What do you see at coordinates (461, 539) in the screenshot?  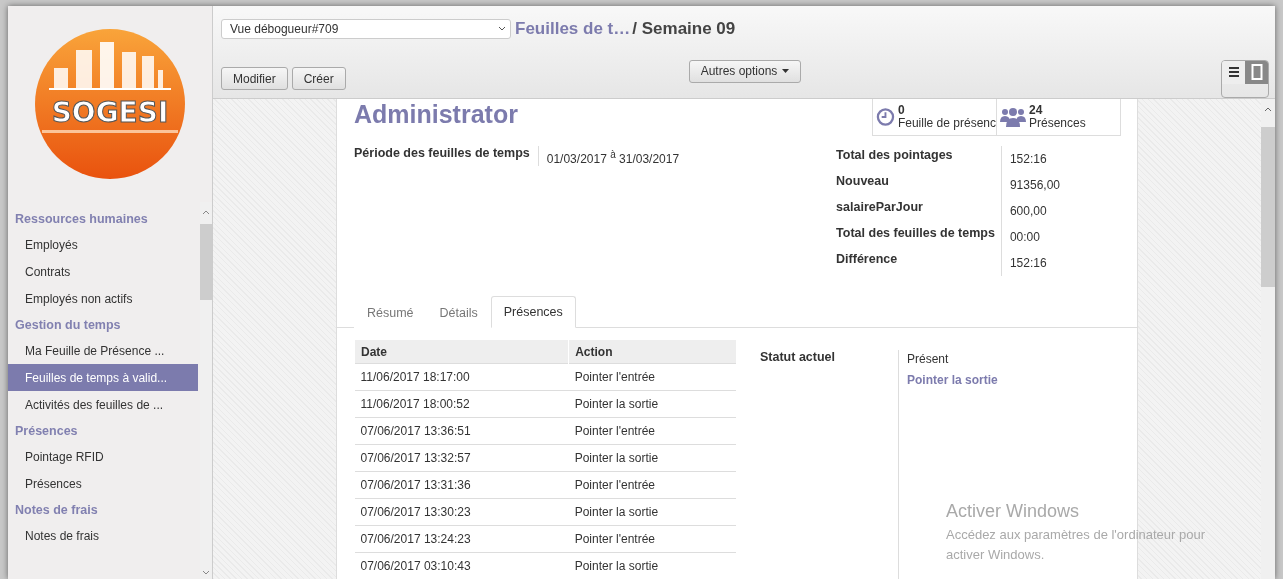 I see `table-cell: 07/06/2017 13:24:23` at bounding box center [461, 539].